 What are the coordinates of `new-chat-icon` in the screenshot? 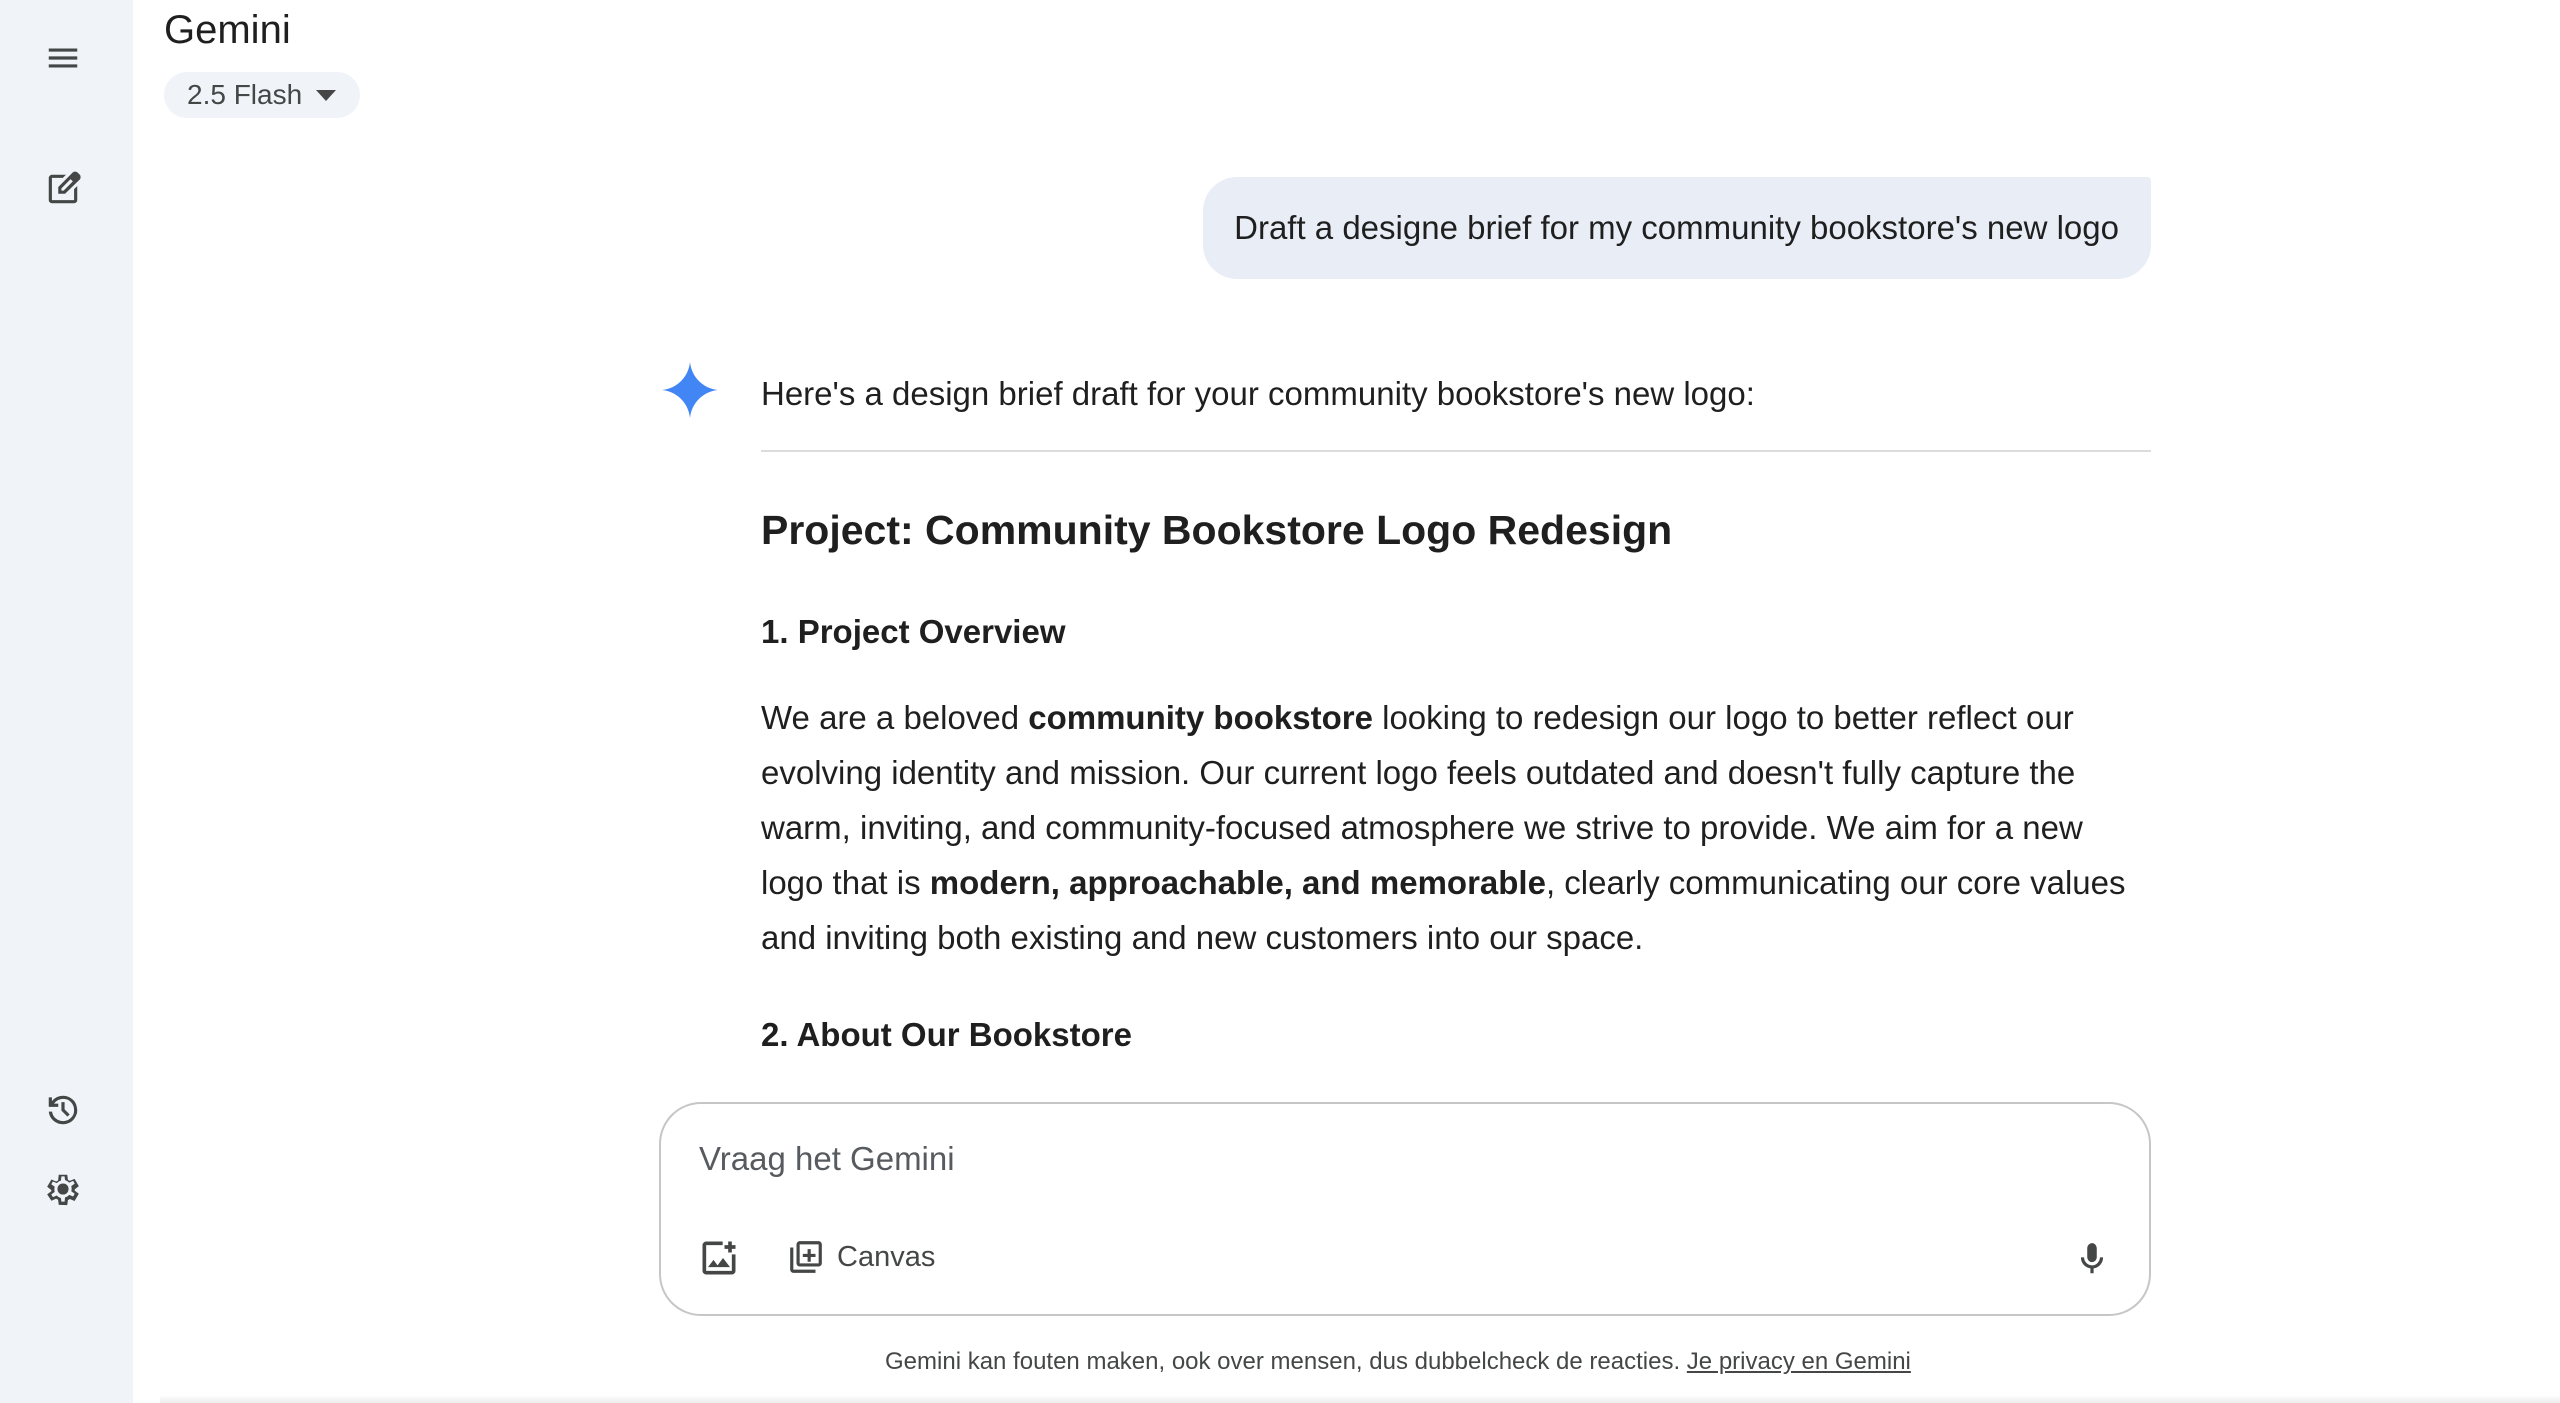 It's located at (64, 187).